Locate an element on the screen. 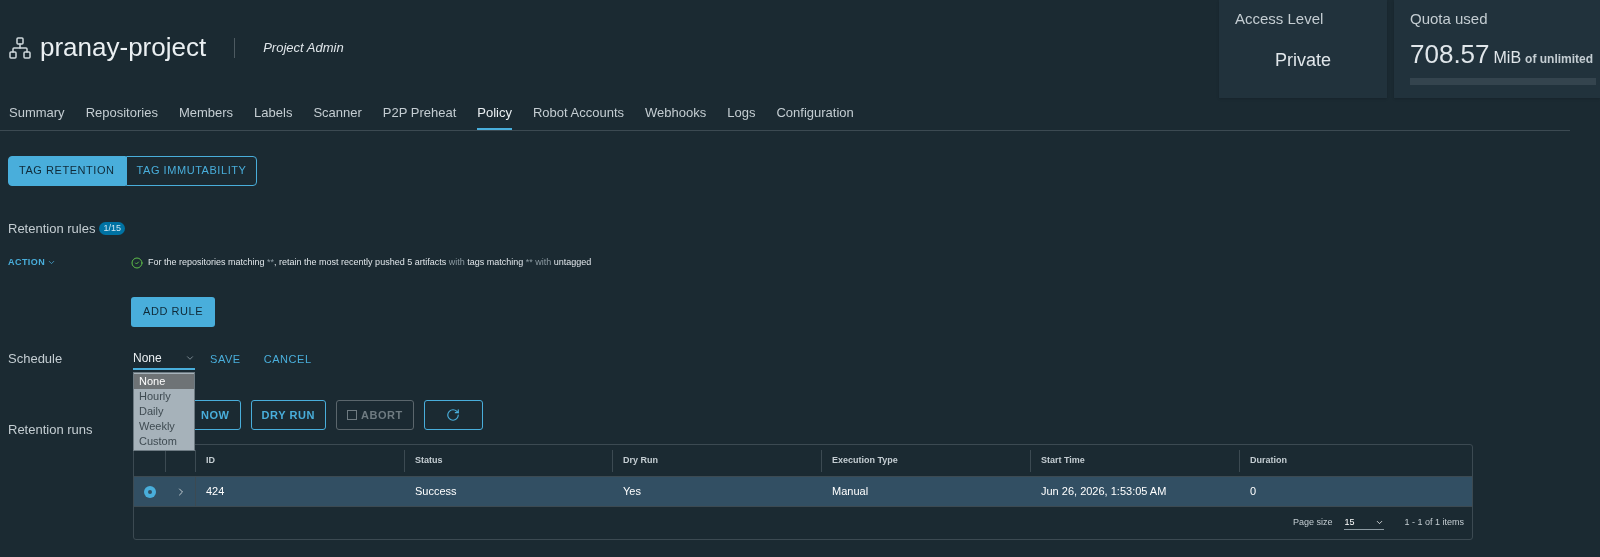 The image size is (1600, 557). cancel-button: CANCEL is located at coordinates (287, 359).